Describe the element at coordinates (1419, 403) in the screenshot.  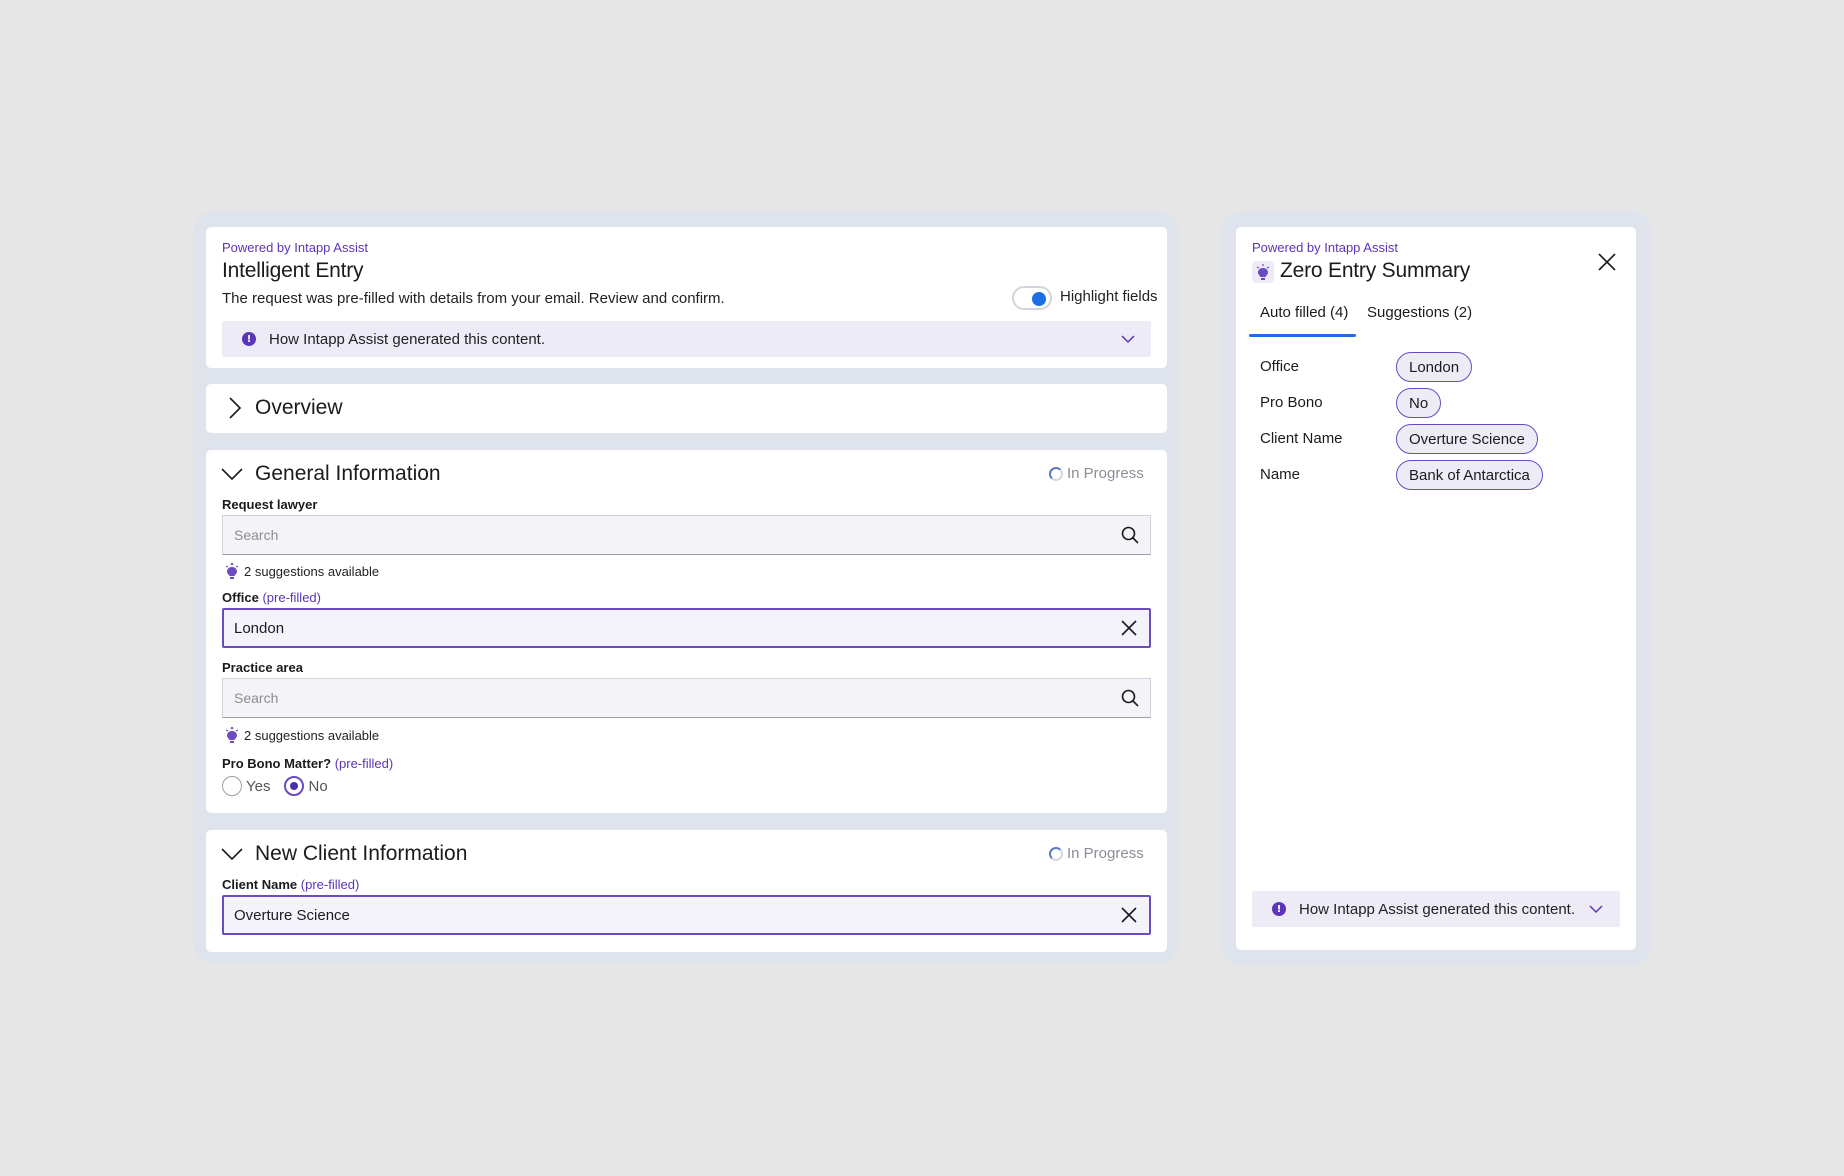
I see `summary-chip-pro-bono: No` at that location.